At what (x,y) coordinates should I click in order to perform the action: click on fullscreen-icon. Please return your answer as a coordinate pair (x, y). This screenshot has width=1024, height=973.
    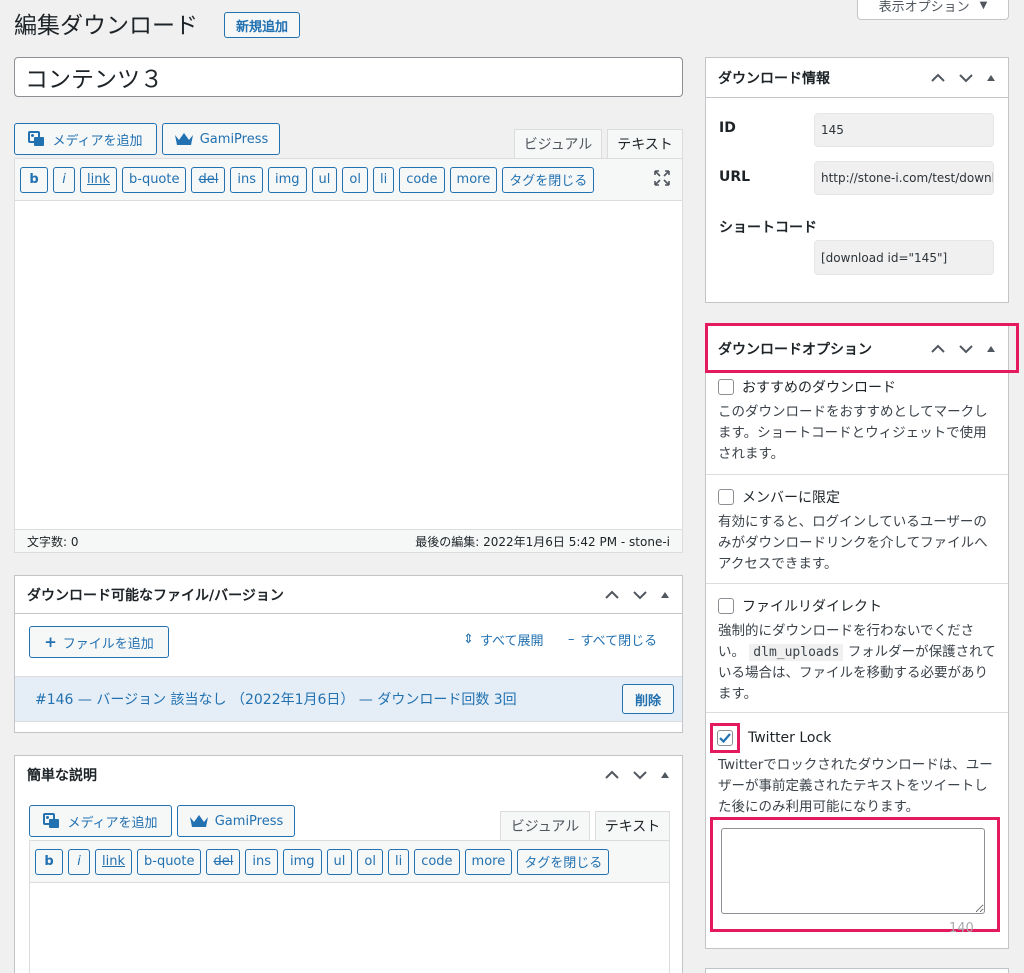
    Looking at the image, I should click on (662, 180).